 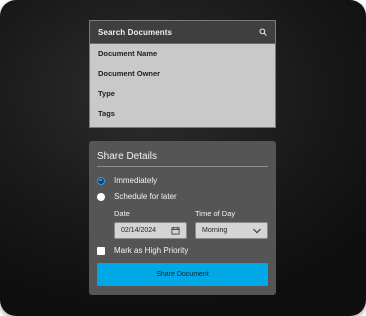 What do you see at coordinates (145, 196) in the screenshot?
I see `radio-schedule-label: Schedule for later` at bounding box center [145, 196].